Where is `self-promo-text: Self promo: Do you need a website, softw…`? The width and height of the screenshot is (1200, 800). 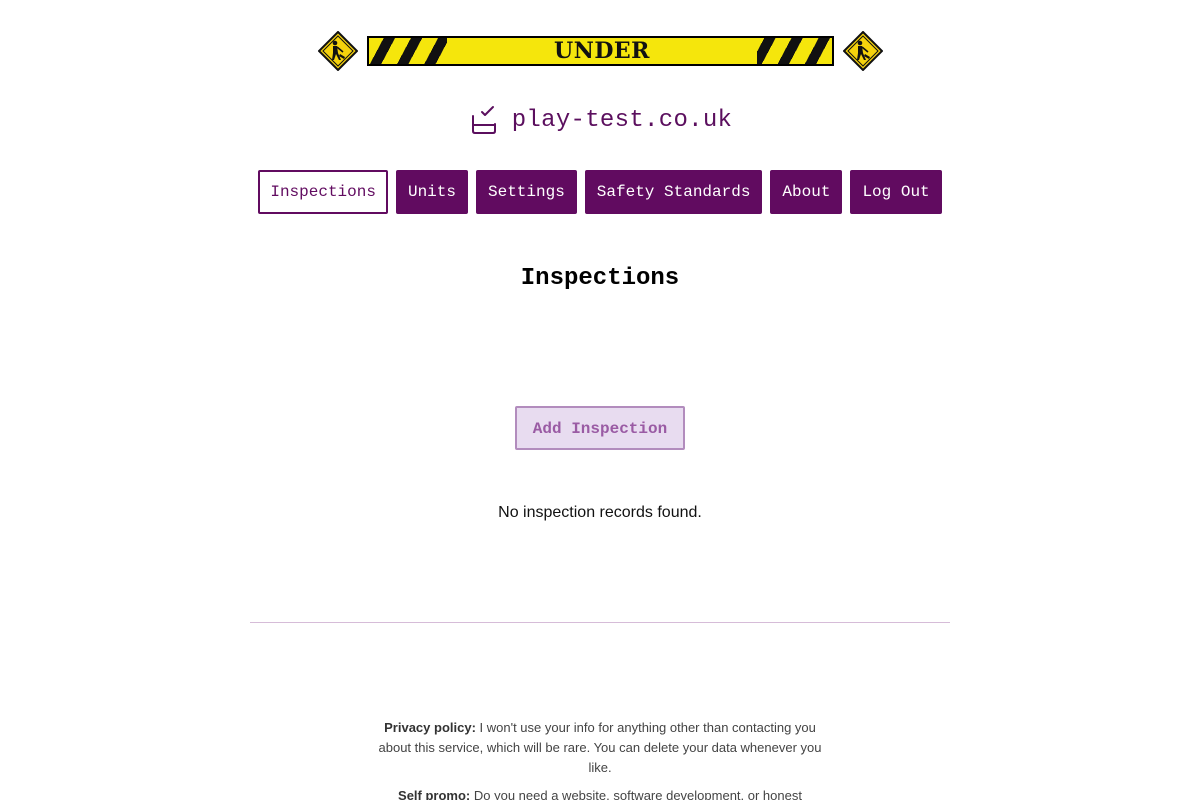 self-promo-text: Self promo: Do you need a website, softw… is located at coordinates (600, 793).